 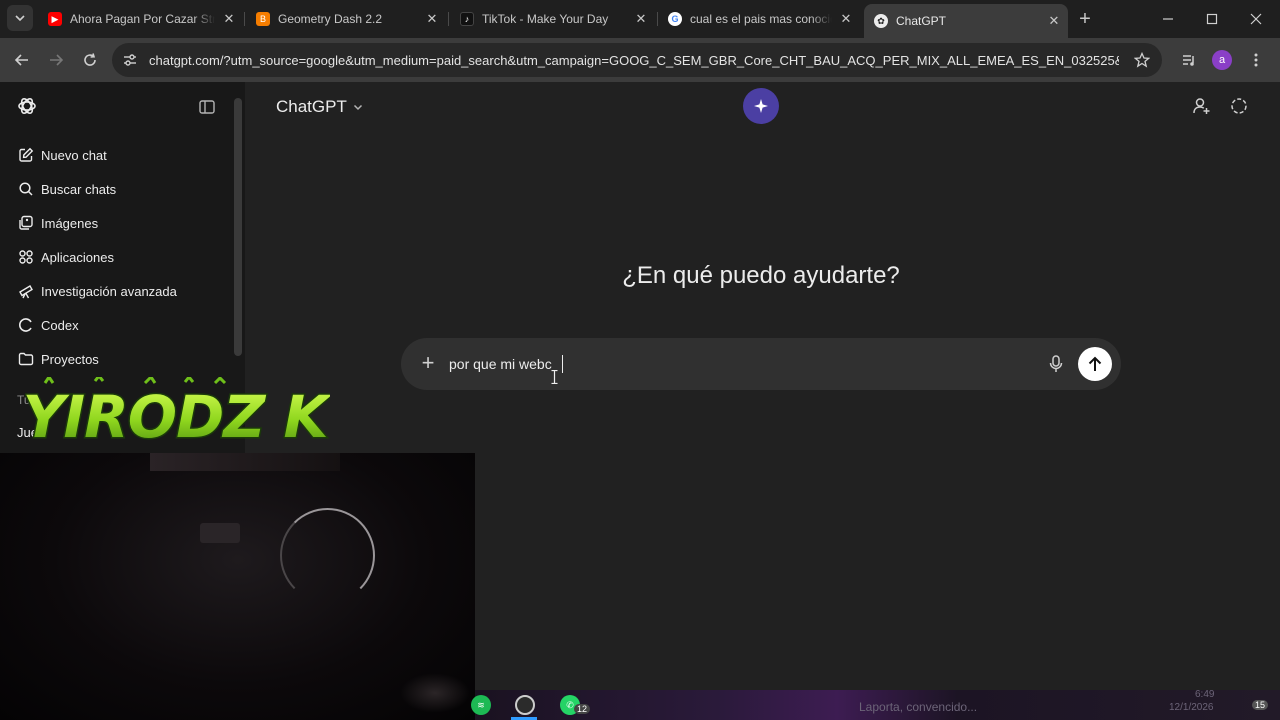 I want to click on minimize-icon, so click(x=1168, y=19).